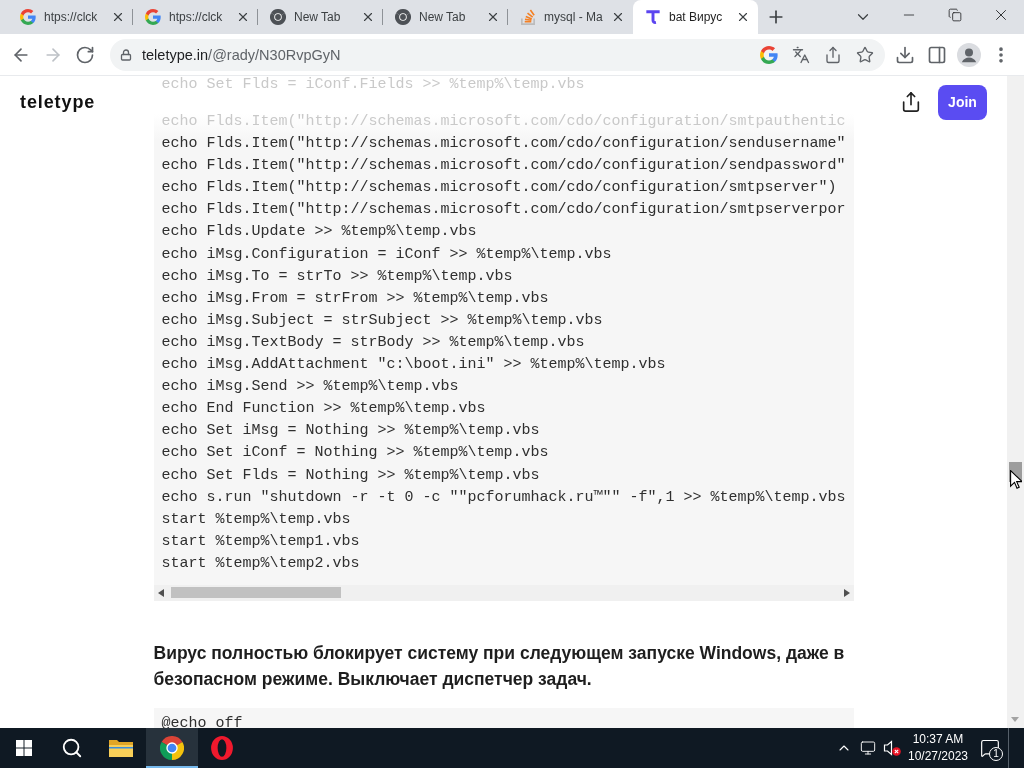 The height and width of the screenshot is (768, 1024). What do you see at coordinates (241, 54) in the screenshot?
I see `url-text: teletype.in/@rady/N30RvpGyN` at bounding box center [241, 54].